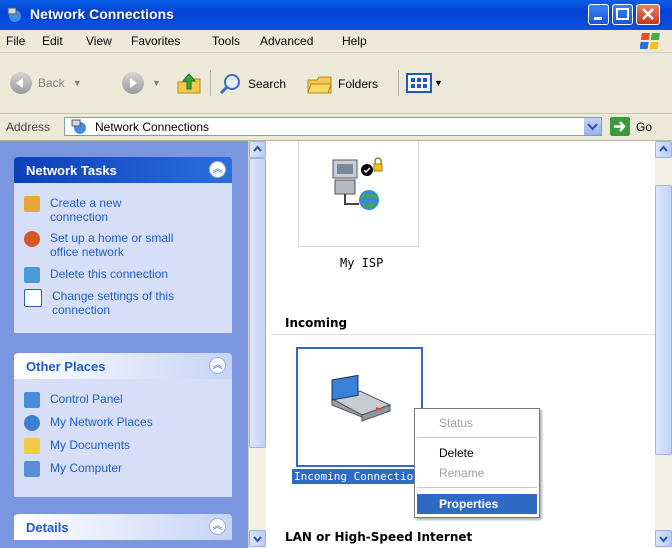 The width and height of the screenshot is (672, 548). What do you see at coordinates (477, 453) in the screenshot?
I see `context-delete-item: Delete` at bounding box center [477, 453].